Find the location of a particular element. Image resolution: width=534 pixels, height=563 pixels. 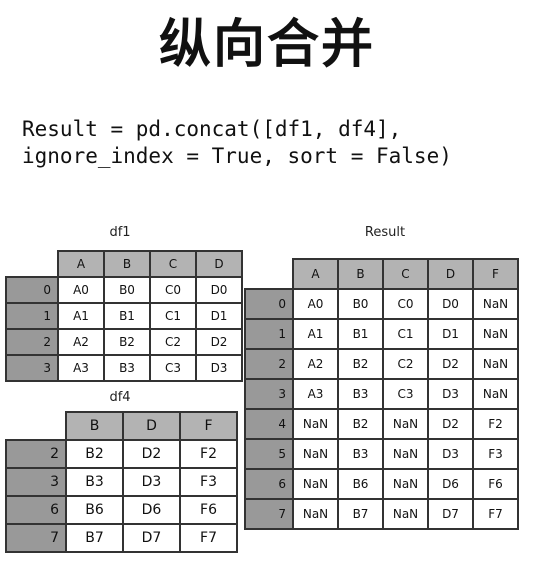

table-row: 3 A3 B3 C3 D3 NaN is located at coordinates (381, 394).